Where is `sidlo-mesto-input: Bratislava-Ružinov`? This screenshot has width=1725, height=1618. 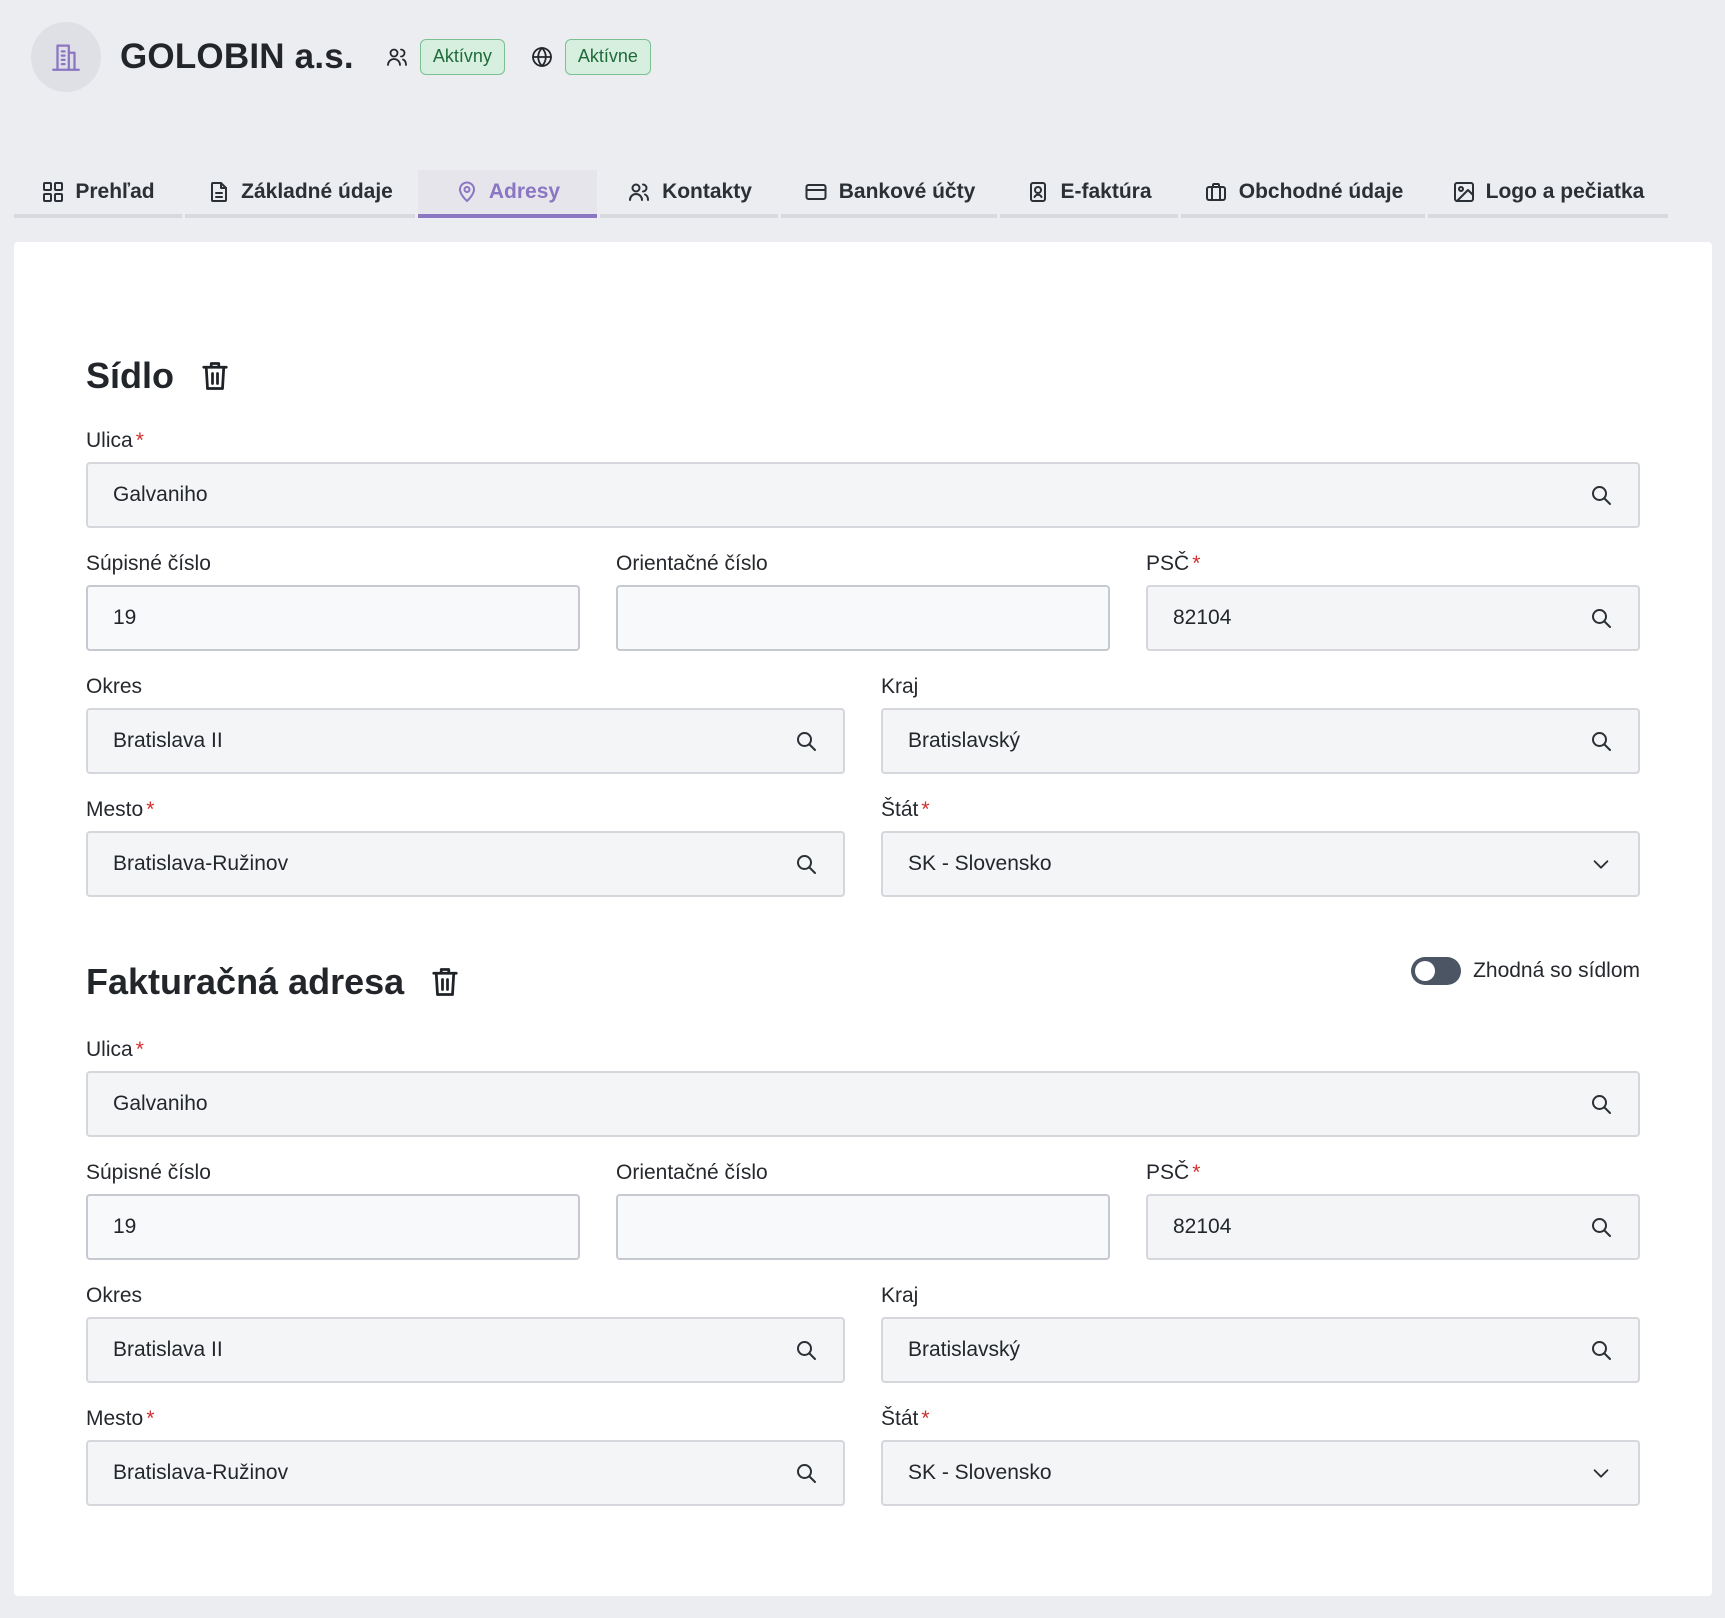
sidlo-mesto-input: Bratislava-Ružinov is located at coordinates (465, 864).